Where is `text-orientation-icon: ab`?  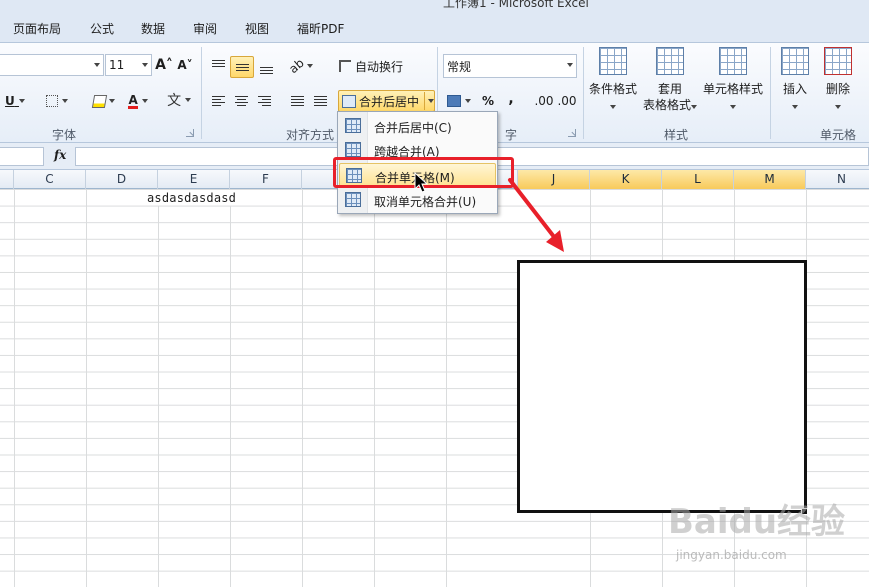
text-orientation-icon: ab is located at coordinates (296, 66).